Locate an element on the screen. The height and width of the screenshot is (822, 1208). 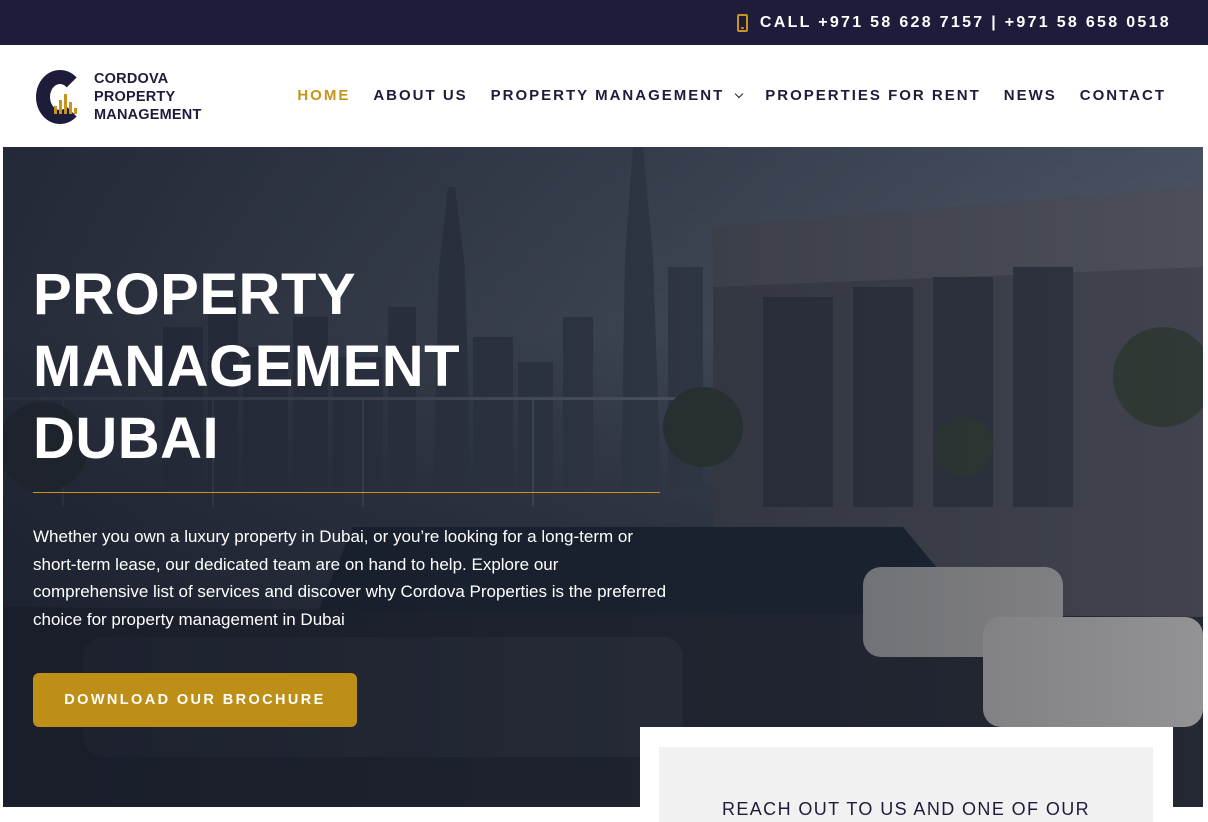
cordova-logo: CORDOVA PROPERTY MANAGEMENT is located at coordinates (126, 97).